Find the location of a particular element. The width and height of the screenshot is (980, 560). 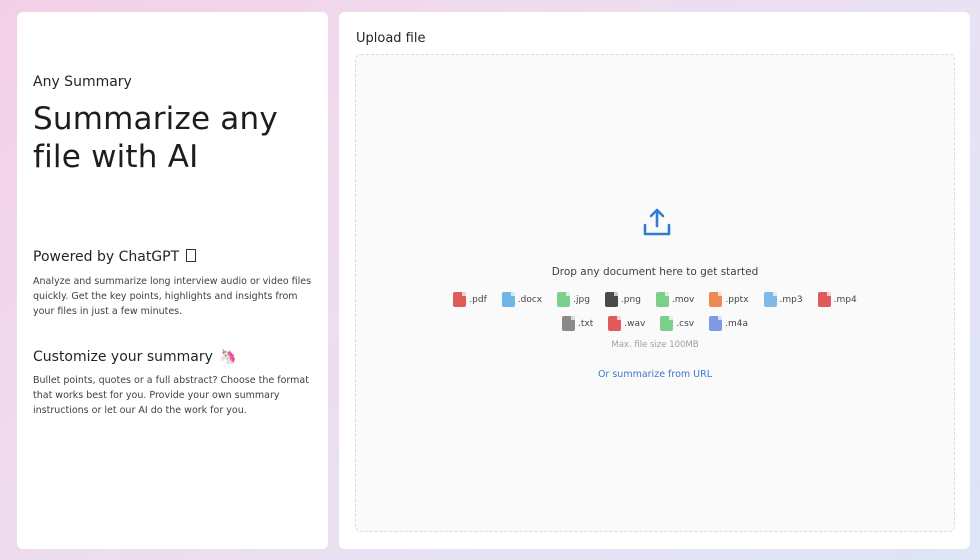

file-type-item: .png is located at coordinates (622, 299).